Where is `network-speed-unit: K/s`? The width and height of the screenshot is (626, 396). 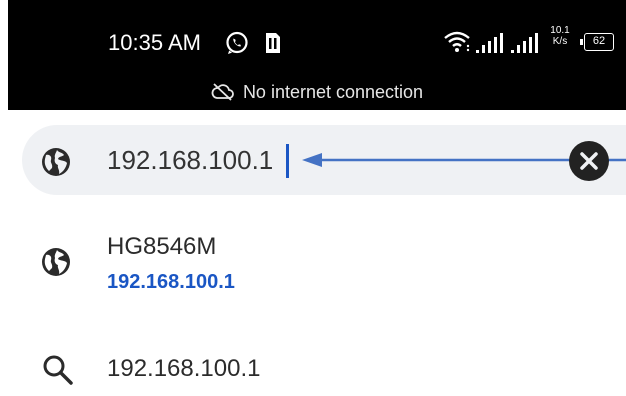
network-speed-unit: K/s is located at coordinates (560, 41).